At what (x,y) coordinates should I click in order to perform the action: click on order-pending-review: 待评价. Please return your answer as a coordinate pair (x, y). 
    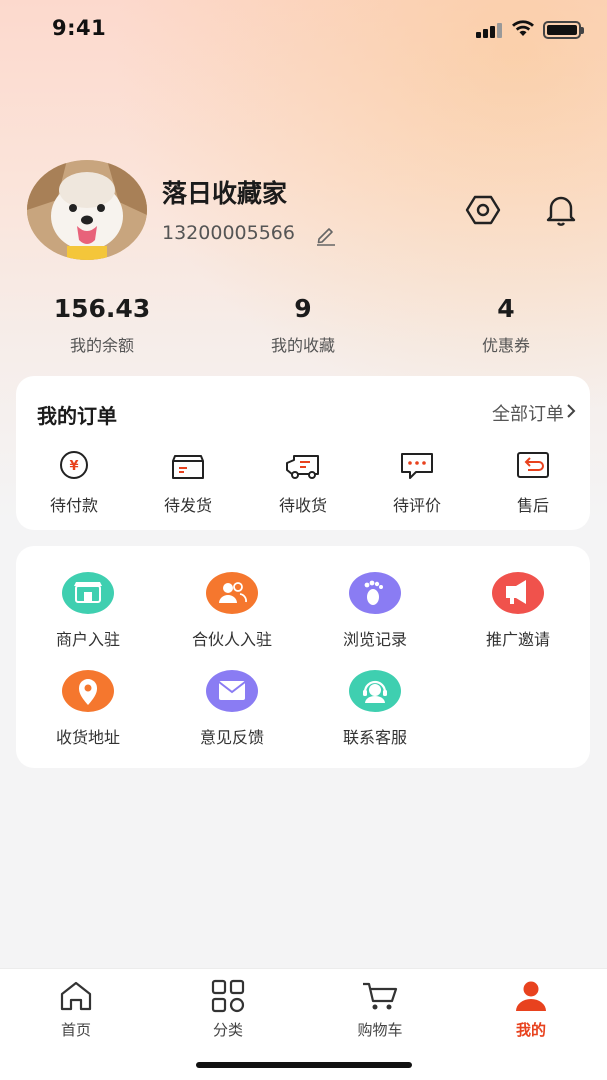
    Looking at the image, I should click on (417, 482).